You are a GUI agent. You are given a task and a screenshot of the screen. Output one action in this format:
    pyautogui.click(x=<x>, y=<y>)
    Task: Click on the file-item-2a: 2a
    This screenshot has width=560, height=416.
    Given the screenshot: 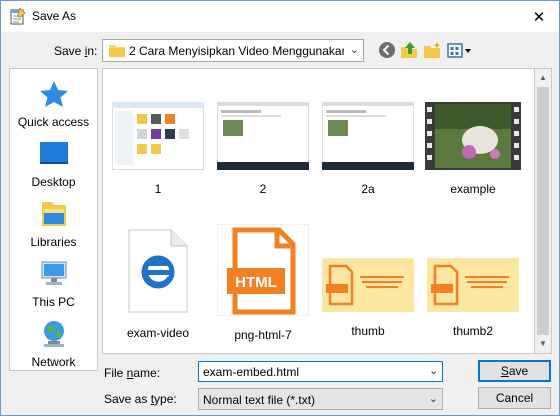 What is the action you would take?
    pyautogui.click(x=368, y=148)
    